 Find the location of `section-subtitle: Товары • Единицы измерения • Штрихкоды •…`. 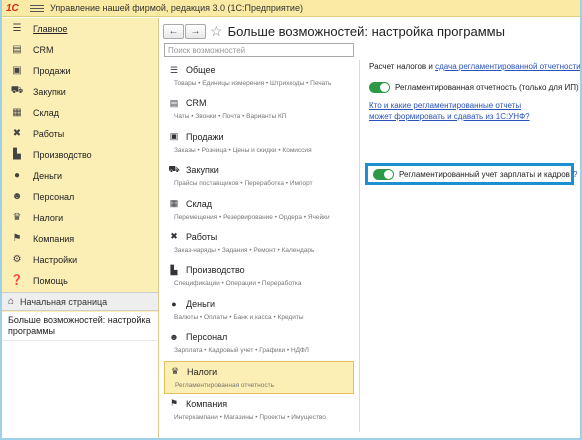

section-subtitle: Товары • Единицы измерения • Штрихкоды •… is located at coordinates (253, 83).